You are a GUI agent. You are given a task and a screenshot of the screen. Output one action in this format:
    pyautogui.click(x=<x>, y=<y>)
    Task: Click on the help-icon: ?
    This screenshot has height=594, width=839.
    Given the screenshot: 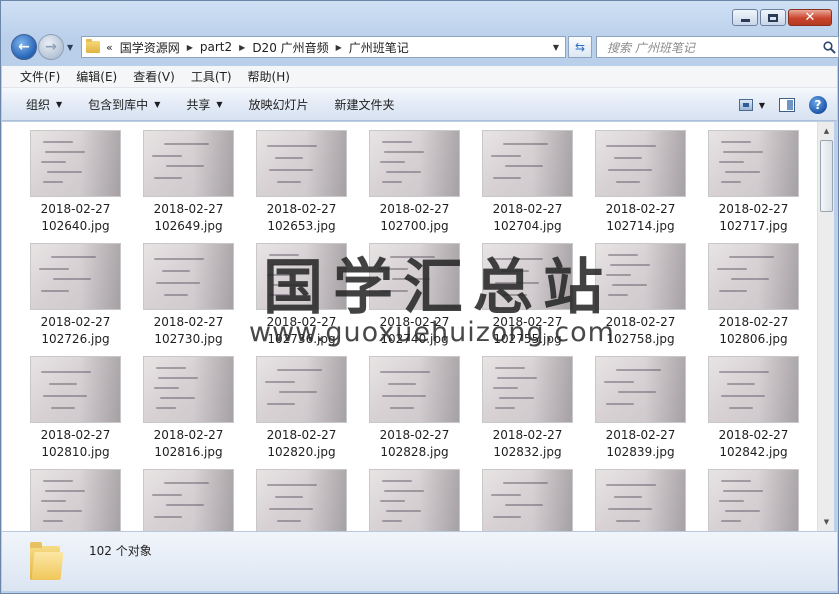 What is the action you would take?
    pyautogui.click(x=818, y=105)
    